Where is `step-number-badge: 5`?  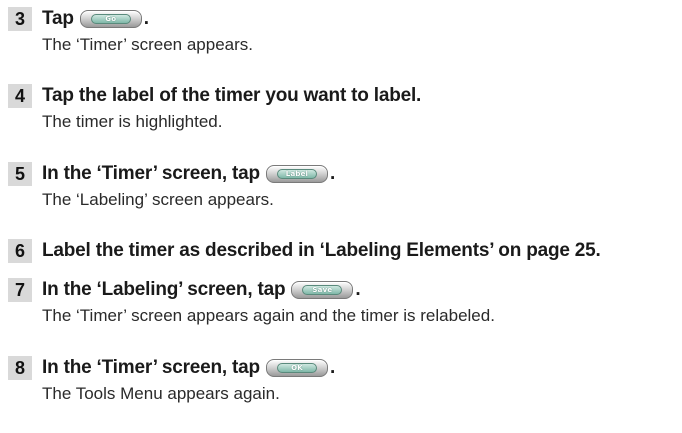 step-number-badge: 5 is located at coordinates (20, 174).